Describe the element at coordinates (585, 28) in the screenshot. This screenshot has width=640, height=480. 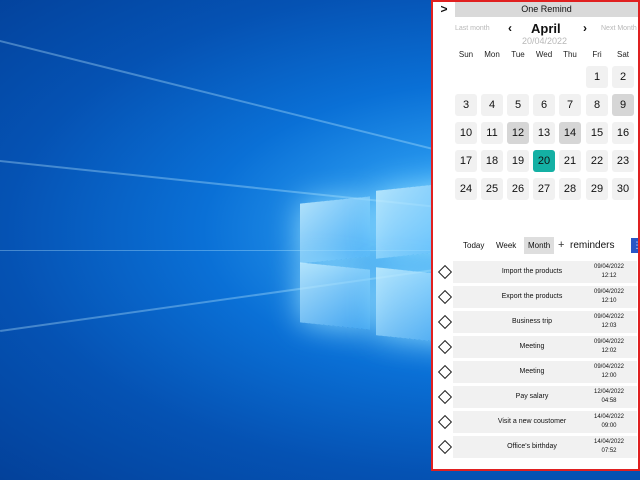
I see `chevron-right-icon: ›` at that location.